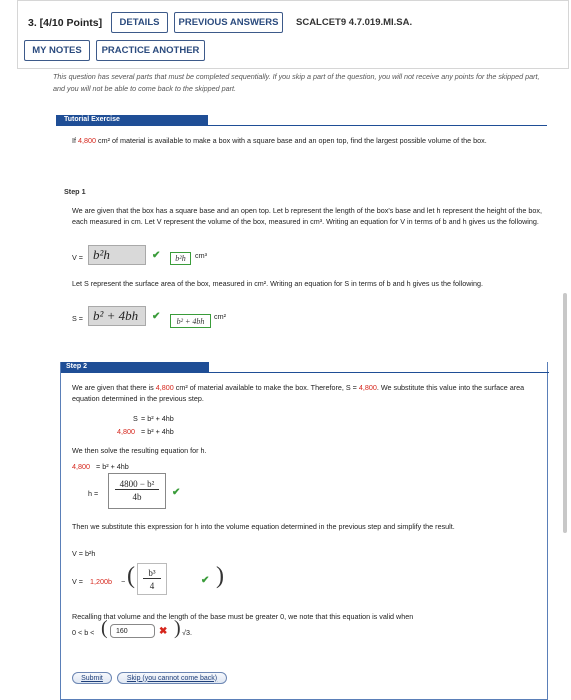  What do you see at coordinates (137, 482) in the screenshot?
I see `h-numerator: 4800 − b²` at bounding box center [137, 482].